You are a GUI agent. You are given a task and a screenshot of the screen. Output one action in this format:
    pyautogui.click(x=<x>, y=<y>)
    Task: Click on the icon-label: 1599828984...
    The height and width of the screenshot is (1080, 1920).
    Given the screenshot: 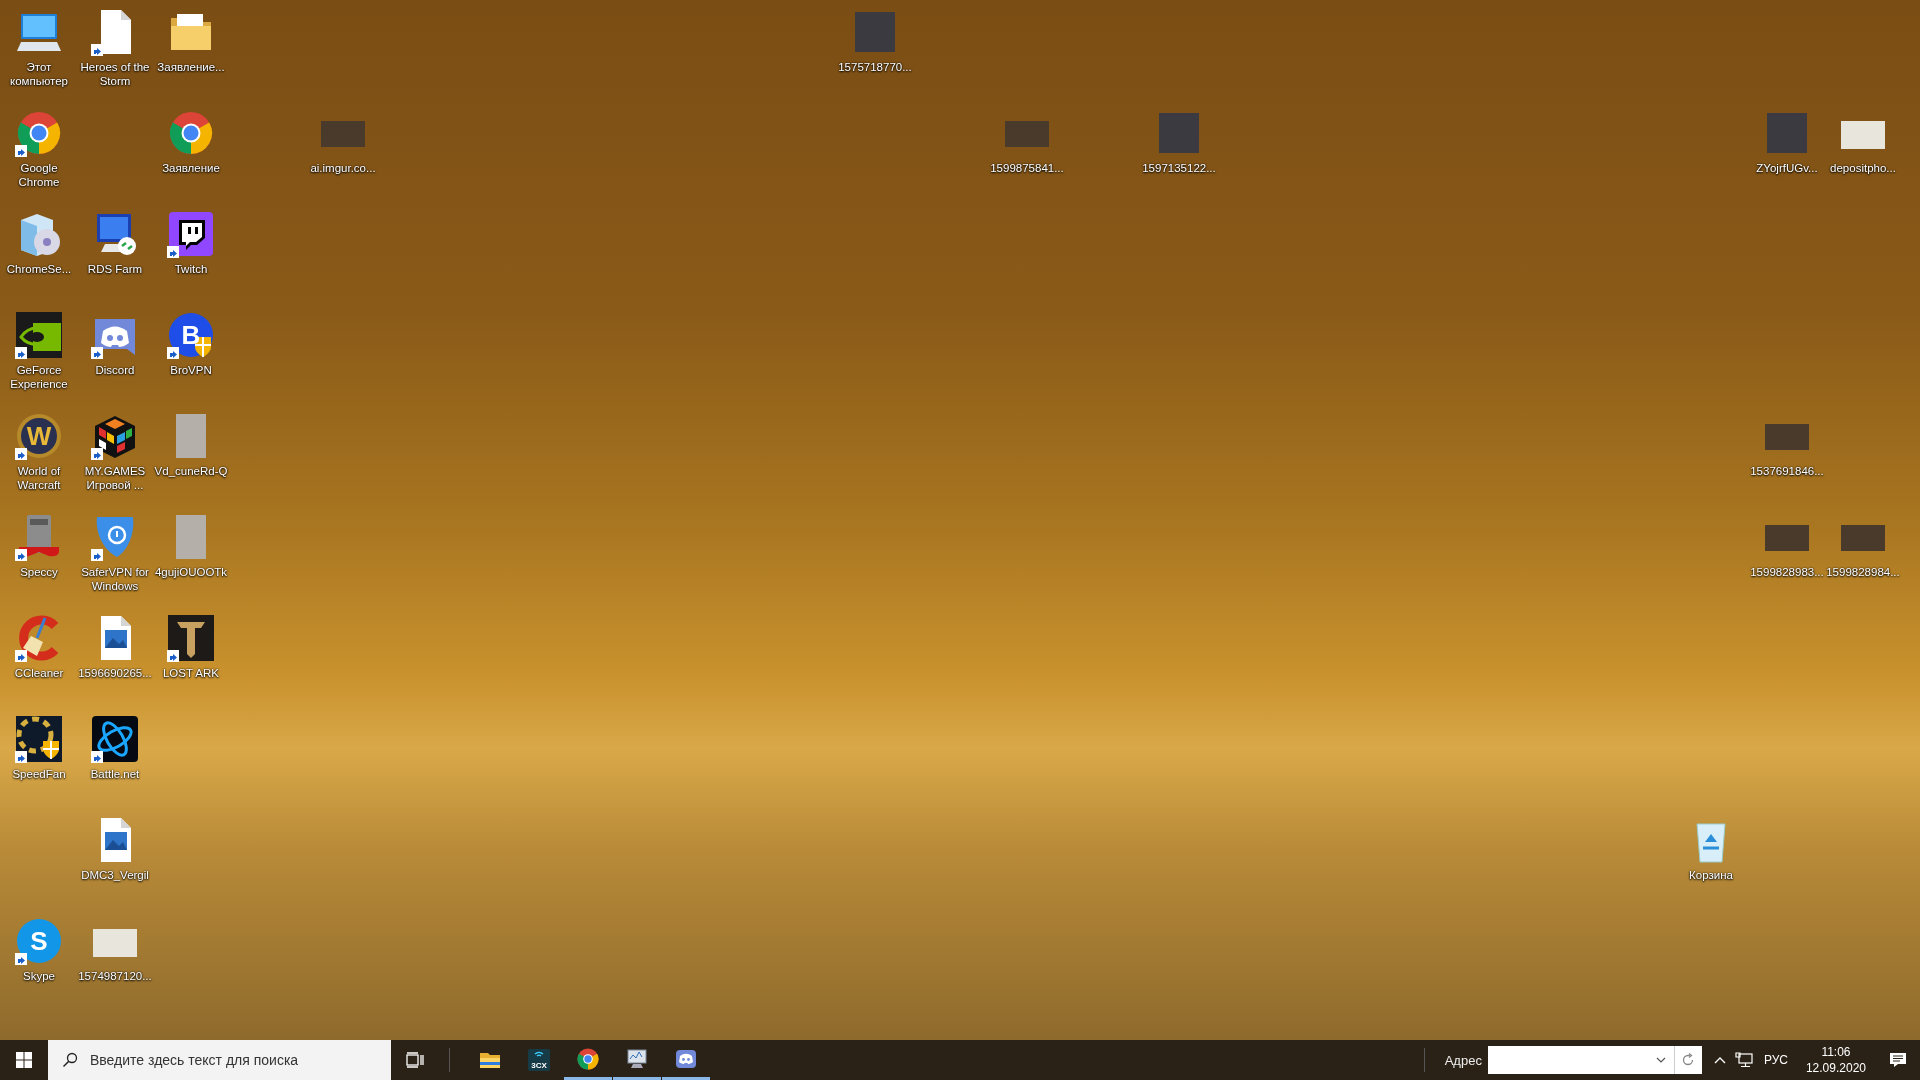 What is the action you would take?
    pyautogui.click(x=1863, y=572)
    